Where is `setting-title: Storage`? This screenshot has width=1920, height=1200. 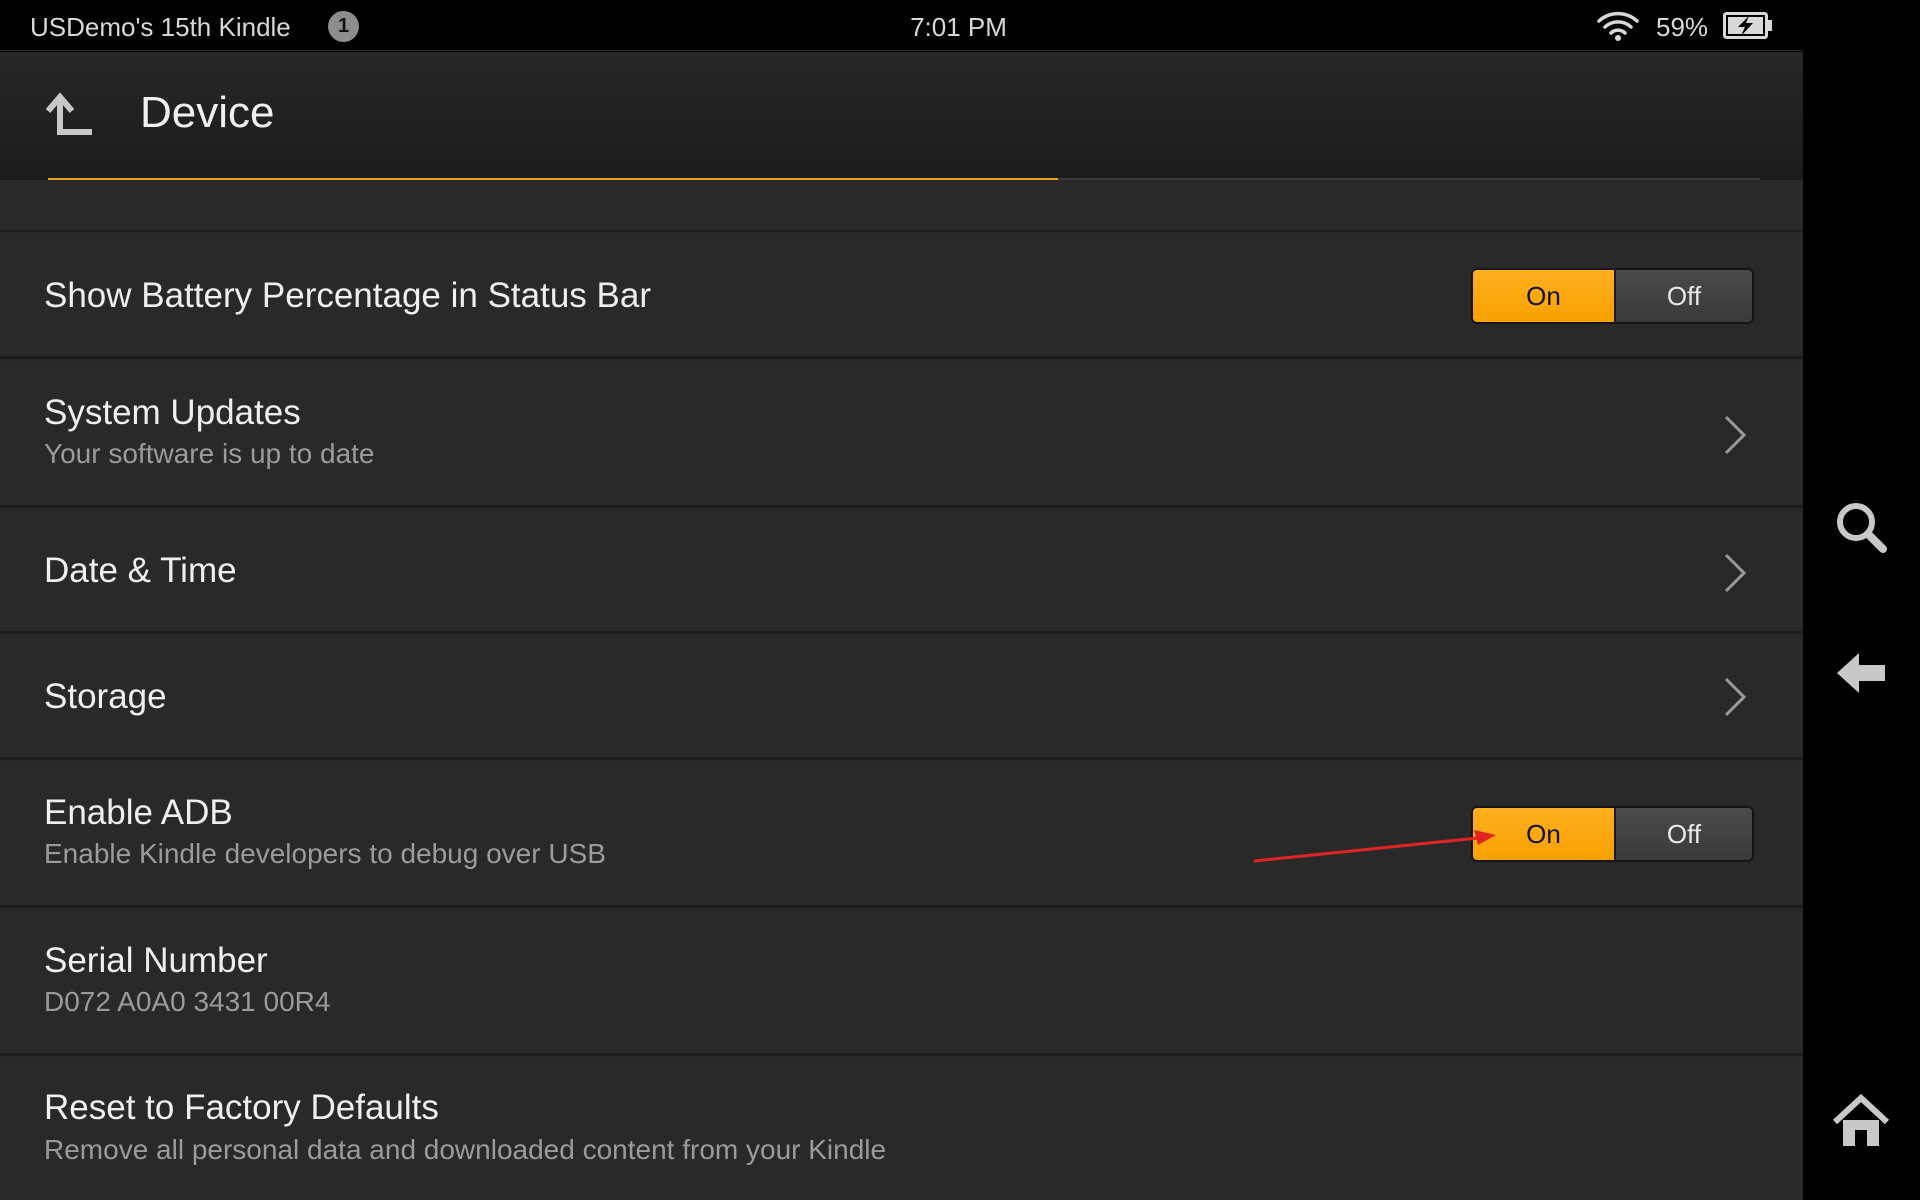
setting-title: Storage is located at coordinates (105, 696).